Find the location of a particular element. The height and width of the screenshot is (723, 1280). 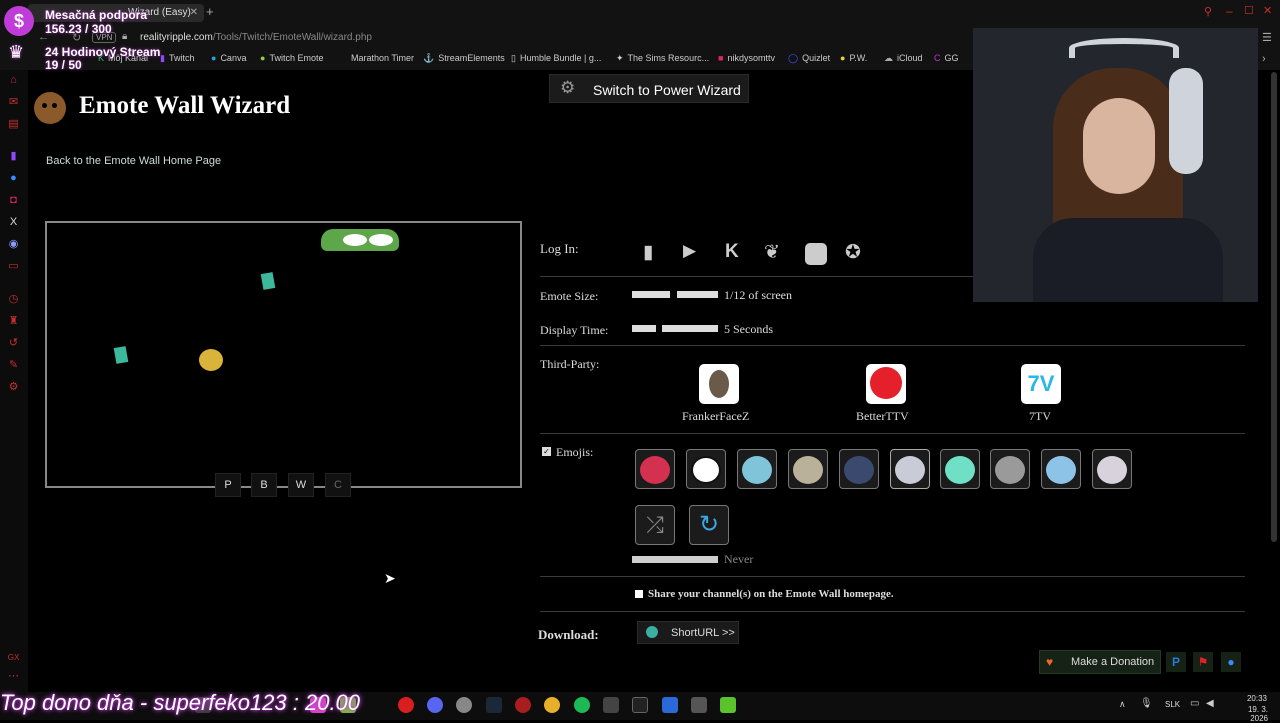

youtube-login-icon: ▶ is located at coordinates (696, 254).